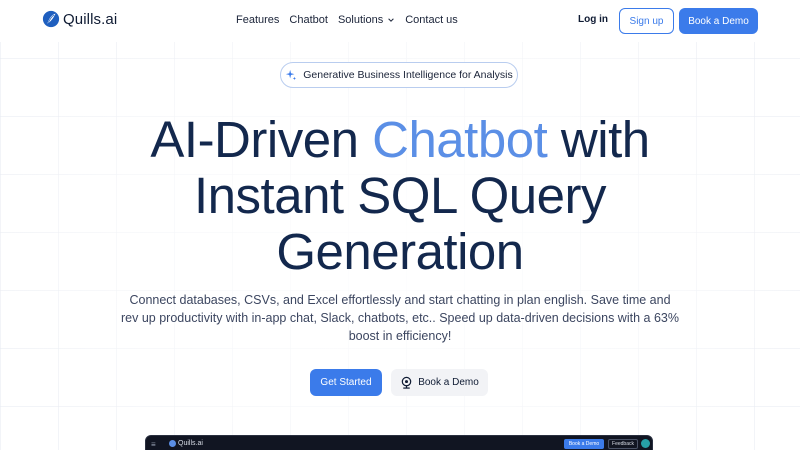 The image size is (800, 450). What do you see at coordinates (645, 443) in the screenshot?
I see `preview-avatar` at bounding box center [645, 443].